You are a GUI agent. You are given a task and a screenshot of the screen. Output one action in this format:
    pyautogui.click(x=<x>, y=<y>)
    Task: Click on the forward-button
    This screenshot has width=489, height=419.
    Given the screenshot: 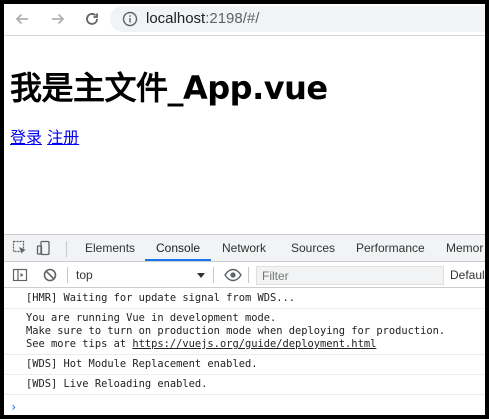 What is the action you would take?
    pyautogui.click(x=58, y=19)
    